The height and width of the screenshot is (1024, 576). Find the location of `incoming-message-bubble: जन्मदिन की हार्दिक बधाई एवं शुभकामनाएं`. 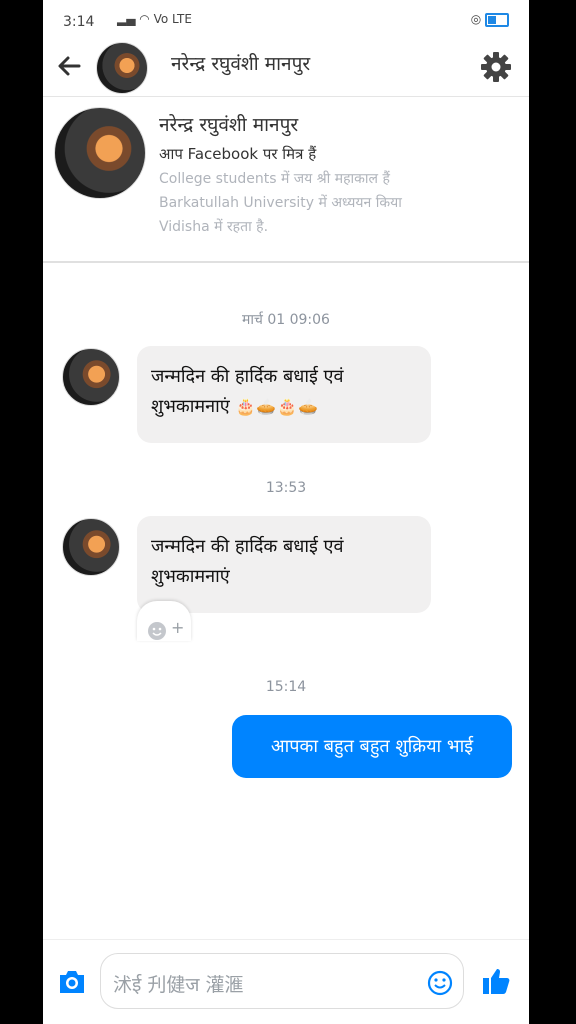

incoming-message-bubble: जन्मदिन की हार्दिक बधाई एवं शुभकामनाएं is located at coordinates (284, 564).